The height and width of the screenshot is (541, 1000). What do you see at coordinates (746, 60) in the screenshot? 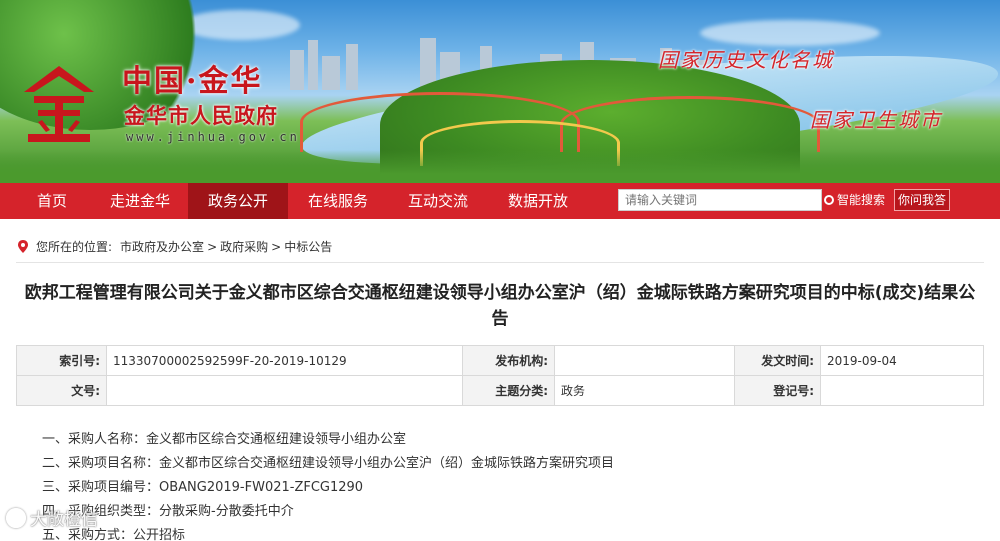
I see `slogan-history-city: 国家历史文化名城` at bounding box center [746, 60].